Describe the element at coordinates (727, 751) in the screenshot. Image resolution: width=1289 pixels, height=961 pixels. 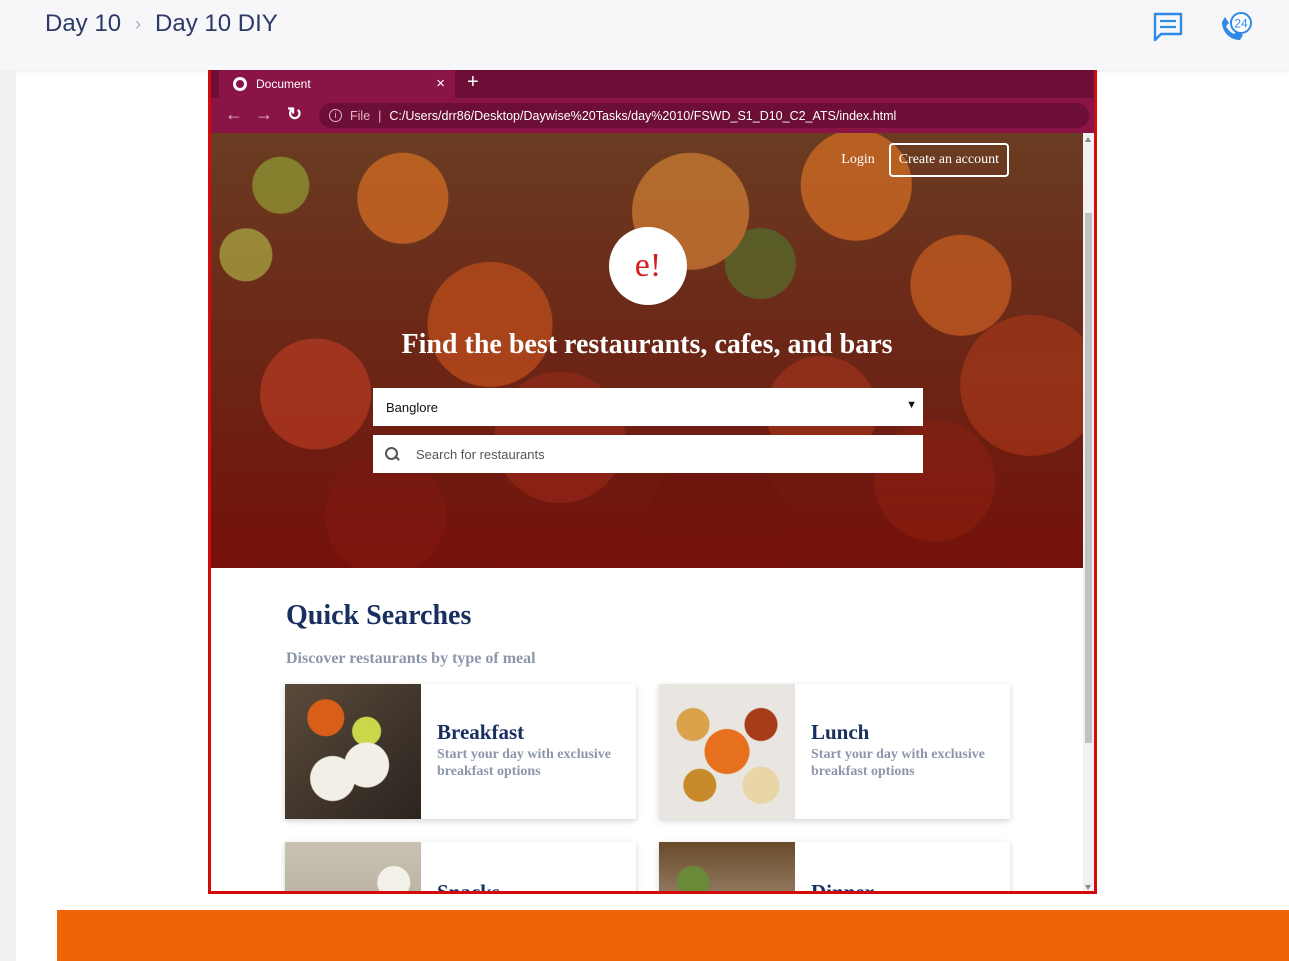
I see `lunch-image` at that location.